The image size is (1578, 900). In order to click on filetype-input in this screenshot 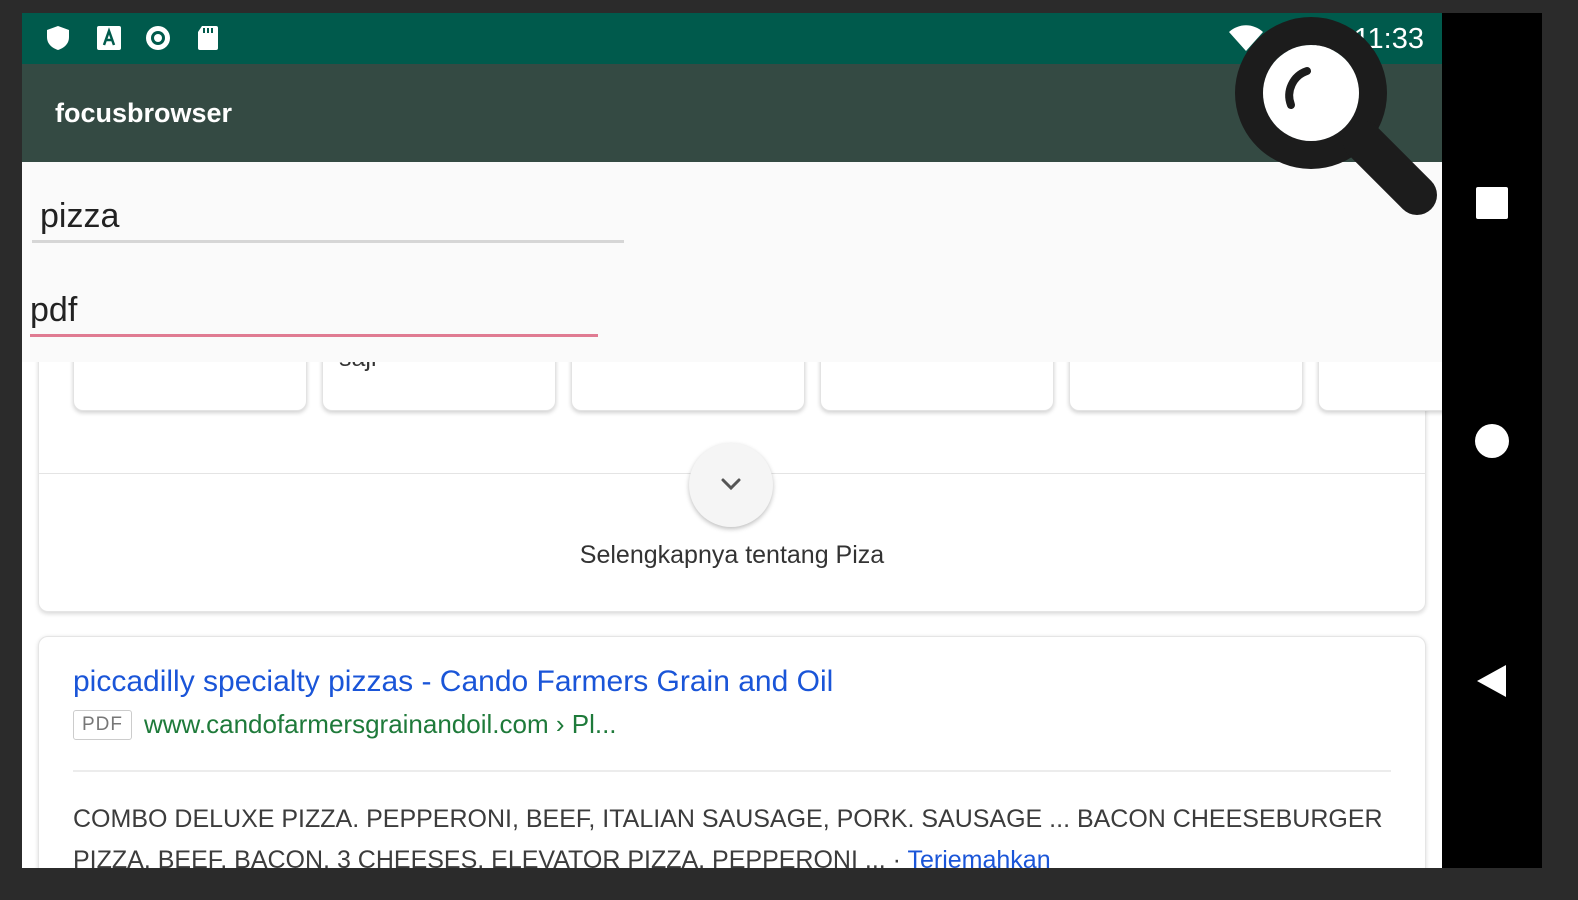, I will do `click(314, 311)`.